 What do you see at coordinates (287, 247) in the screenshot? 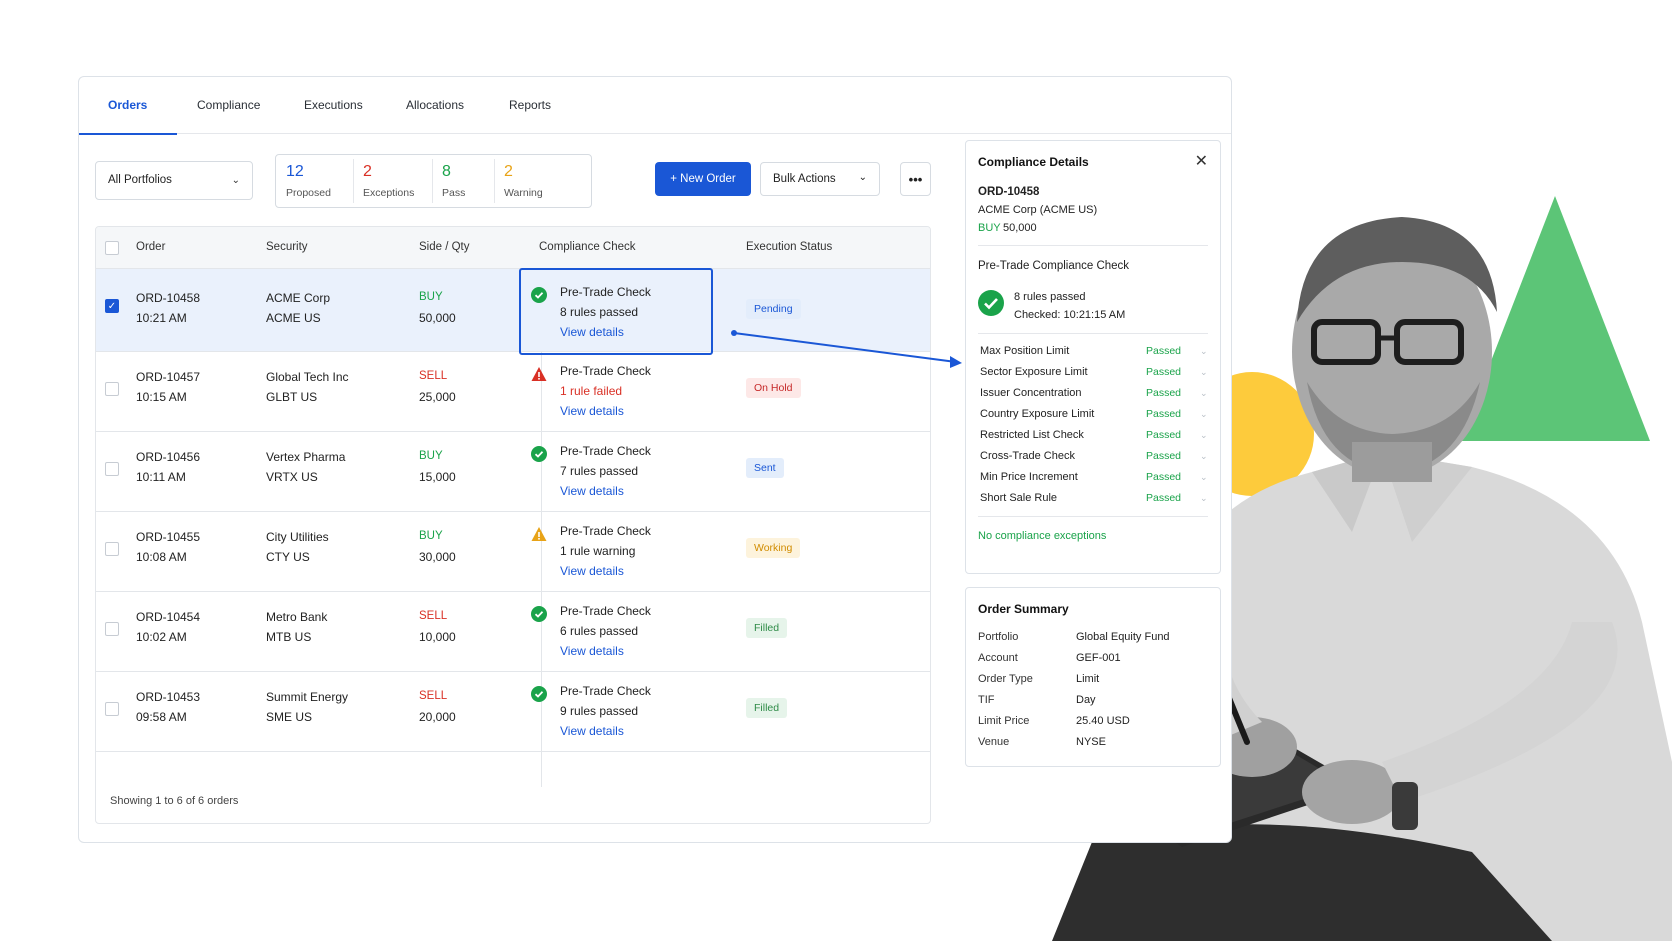
I see `column-header-security: Security` at bounding box center [287, 247].